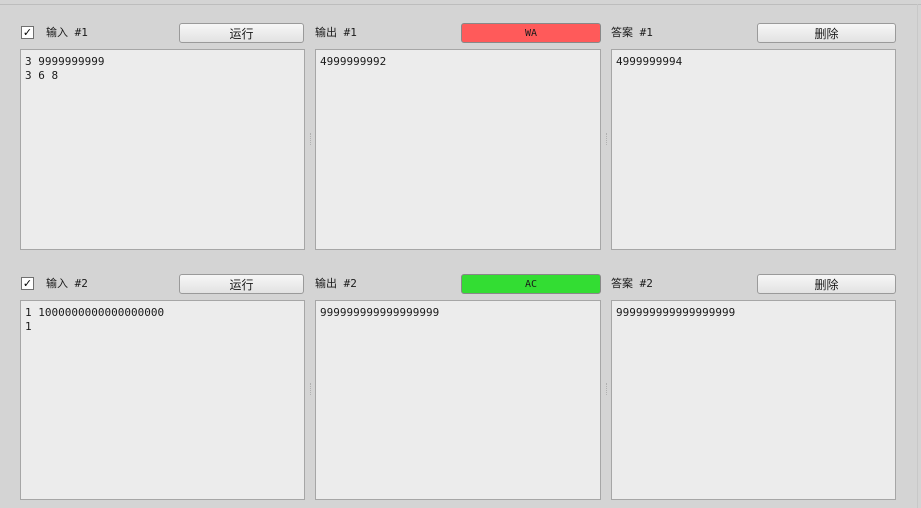  Describe the element at coordinates (632, 283) in the screenshot. I see `case-2-answer-label: 答案 #2` at that location.